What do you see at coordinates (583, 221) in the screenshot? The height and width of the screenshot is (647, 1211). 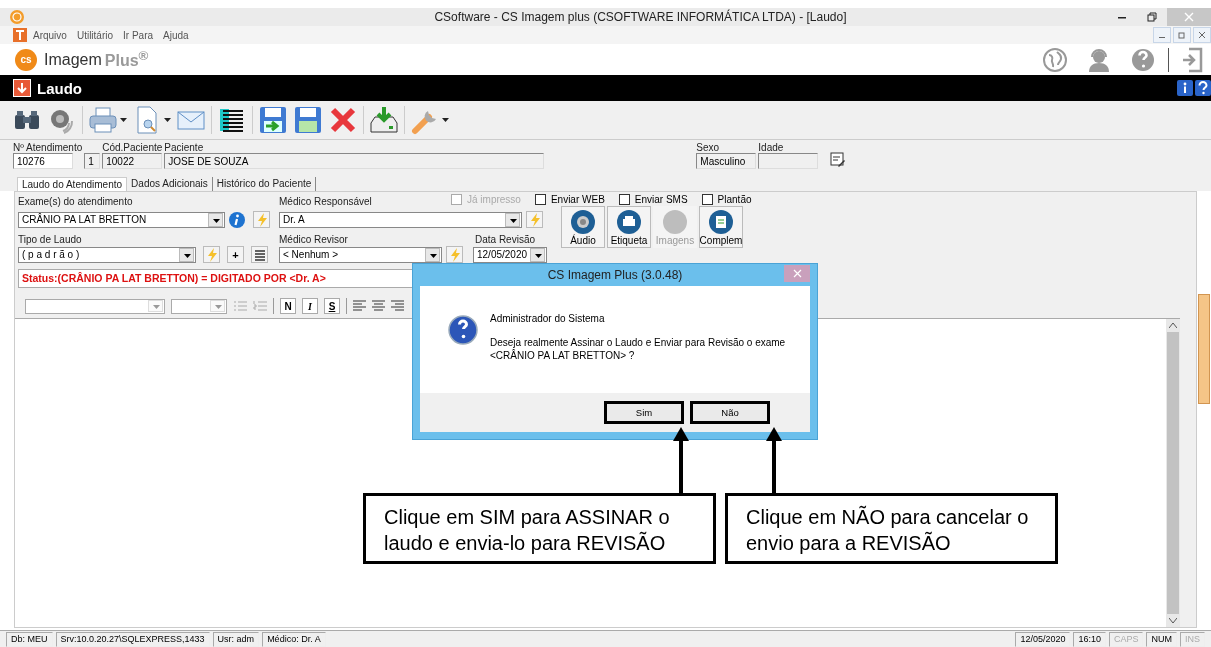 I see `speaker-icon` at bounding box center [583, 221].